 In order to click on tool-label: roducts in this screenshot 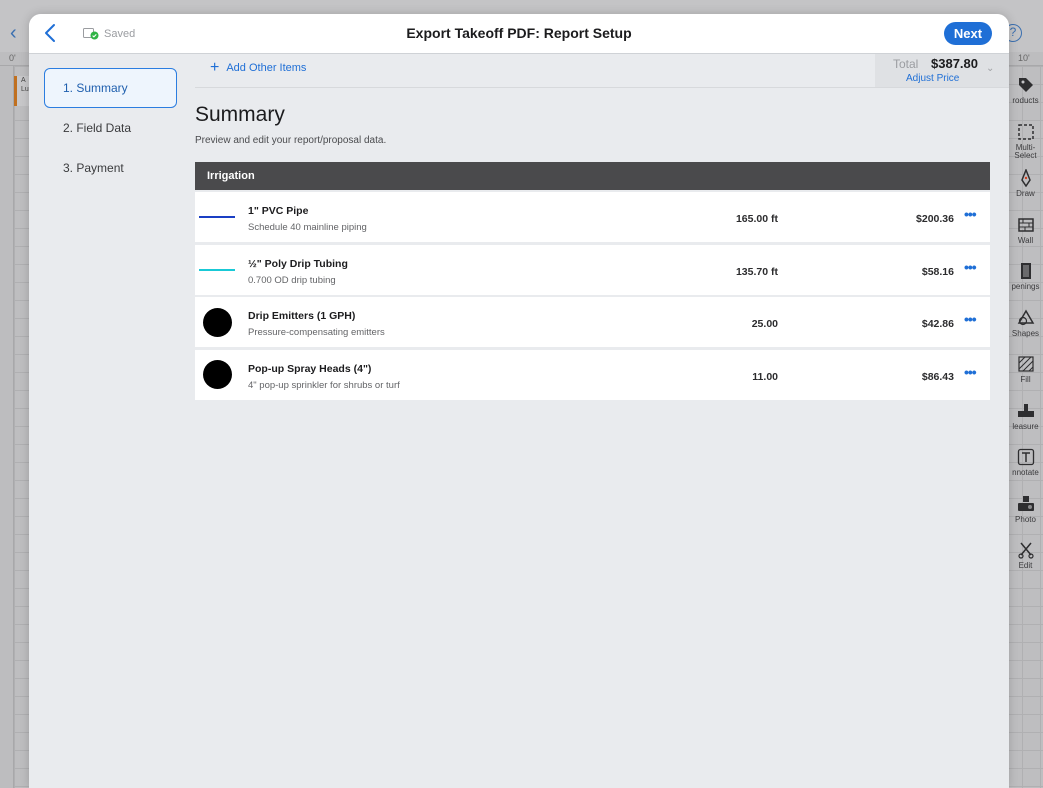, I will do `click(1025, 100)`.